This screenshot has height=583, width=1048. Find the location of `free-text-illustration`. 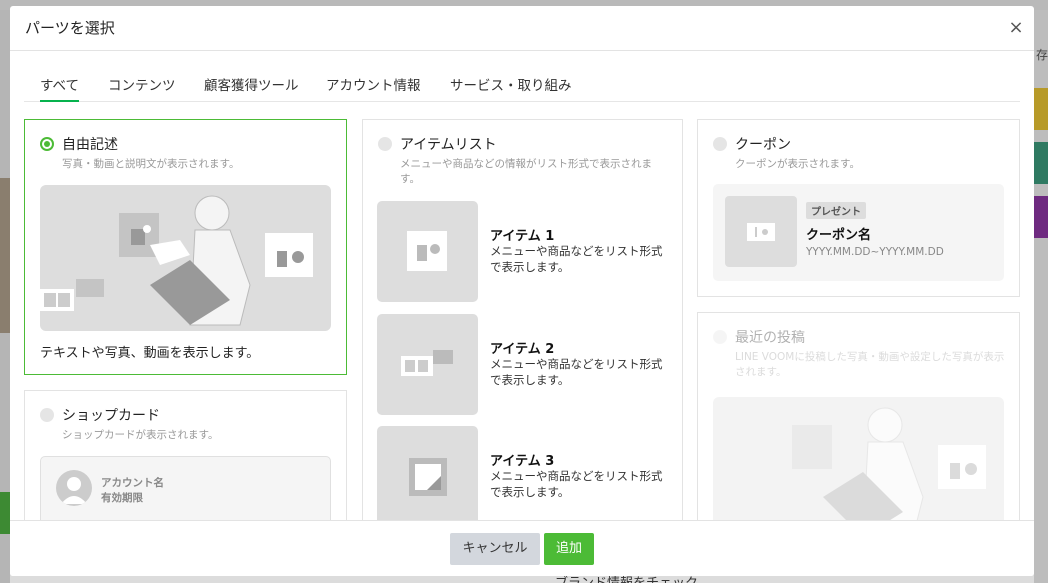

free-text-illustration is located at coordinates (185, 258).